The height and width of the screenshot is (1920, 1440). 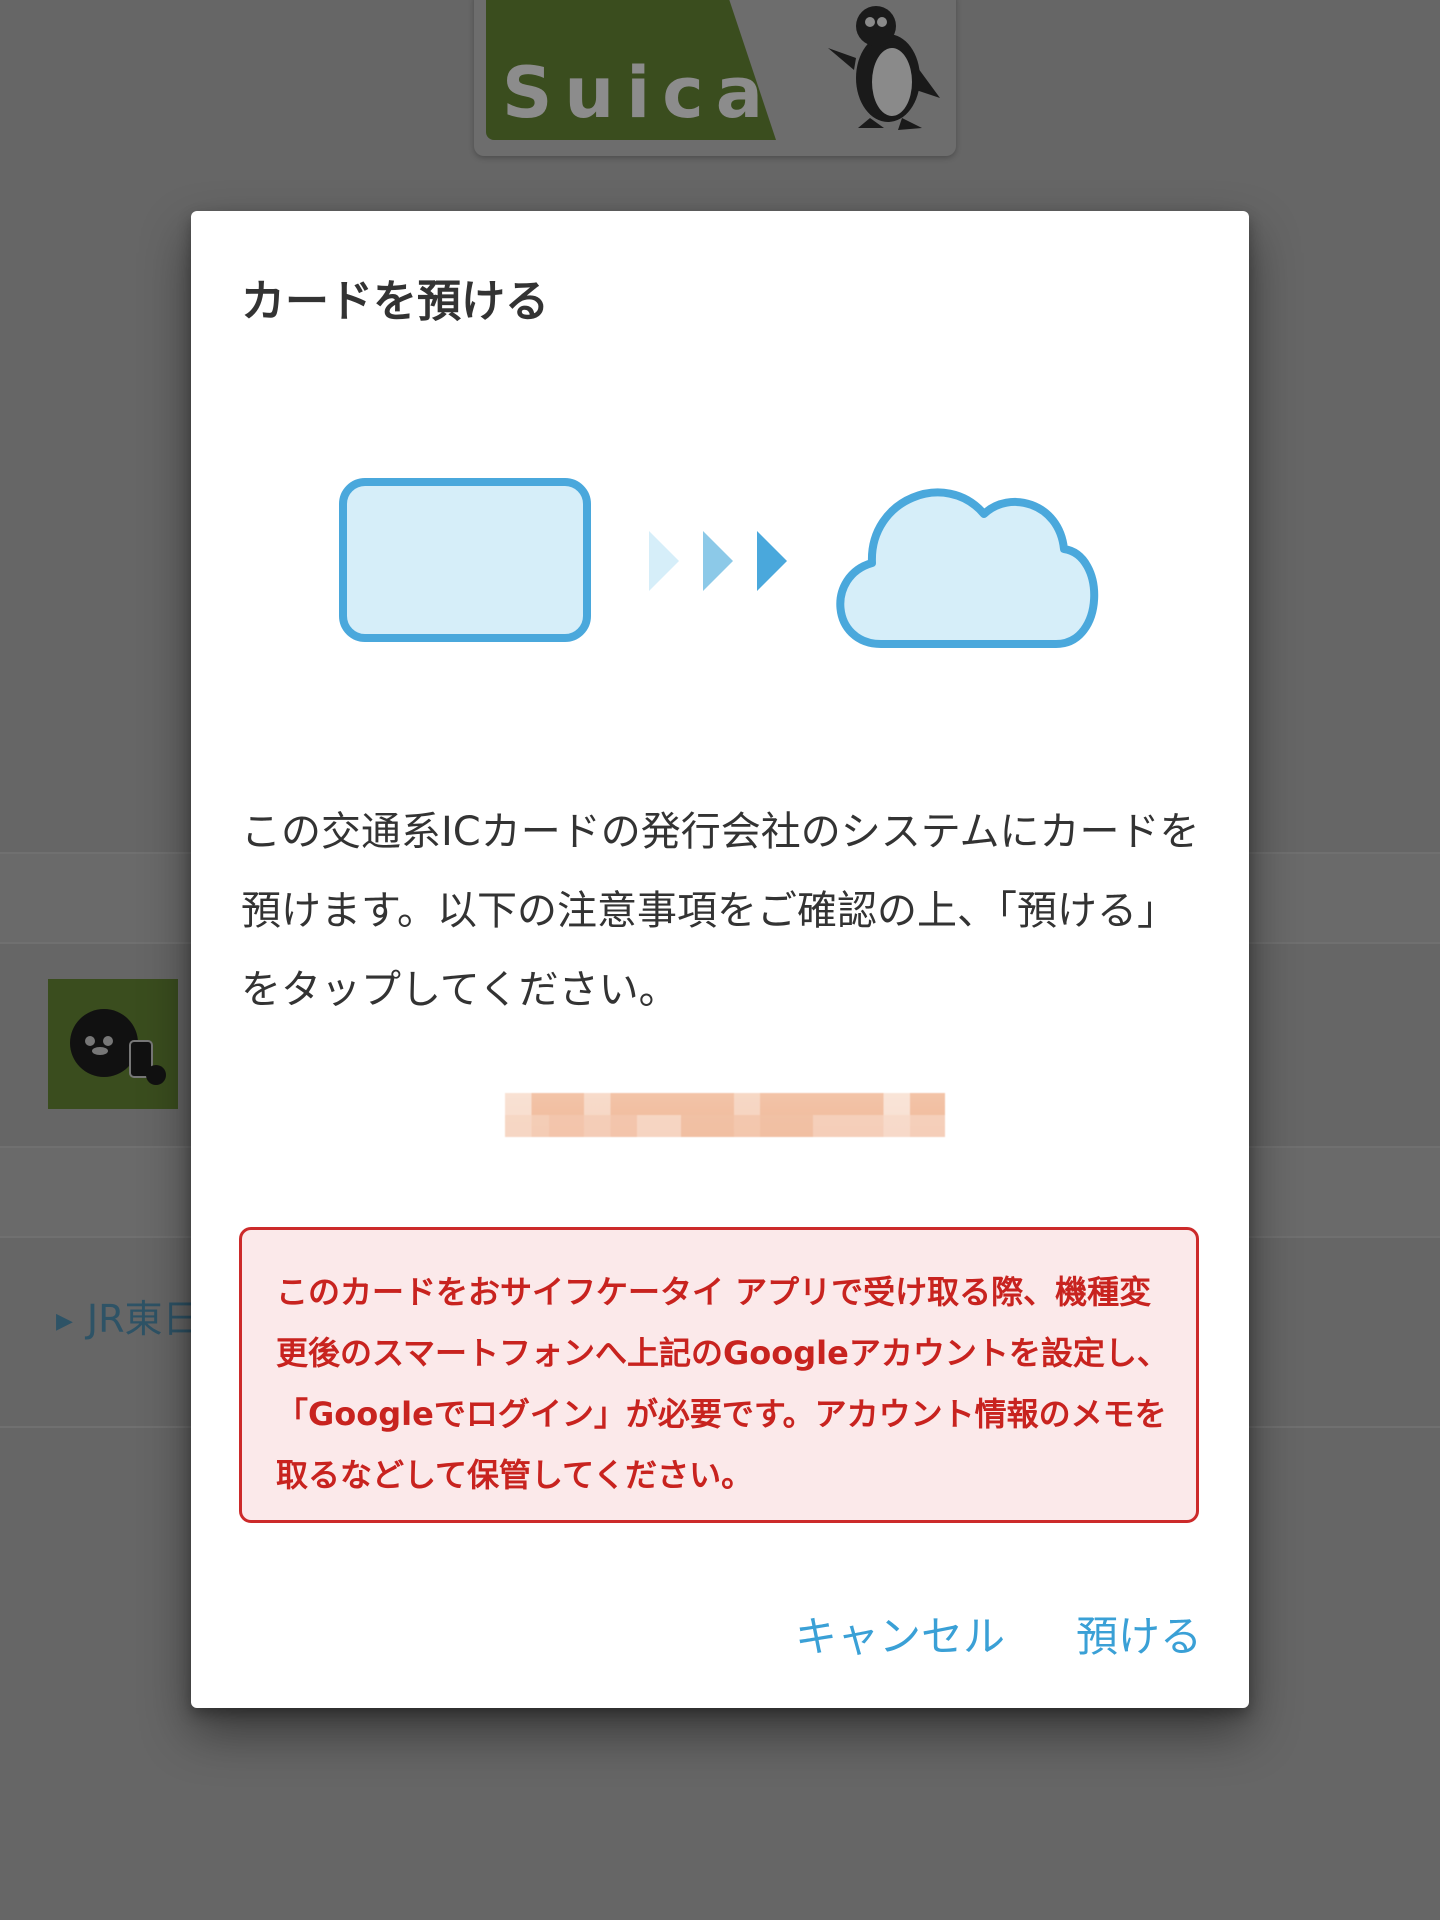 I want to click on suica-card-image: Suica, so click(x=715, y=78).